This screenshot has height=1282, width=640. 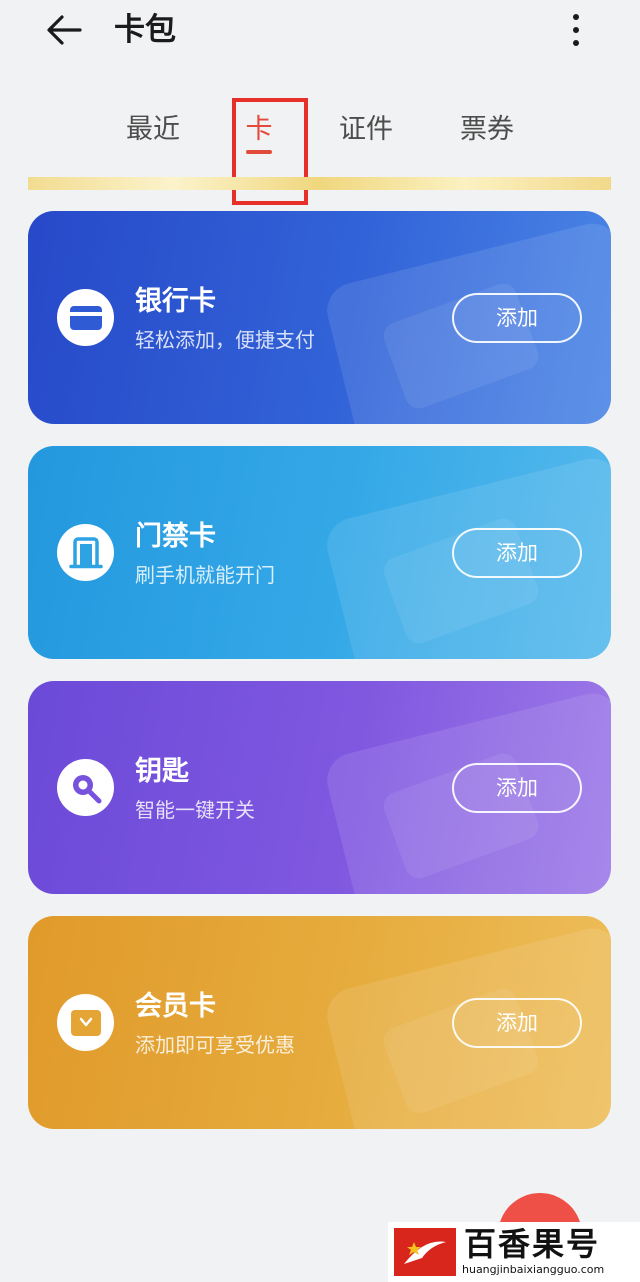 What do you see at coordinates (175, 536) in the screenshot?
I see `card-title: 门禁卡` at bounding box center [175, 536].